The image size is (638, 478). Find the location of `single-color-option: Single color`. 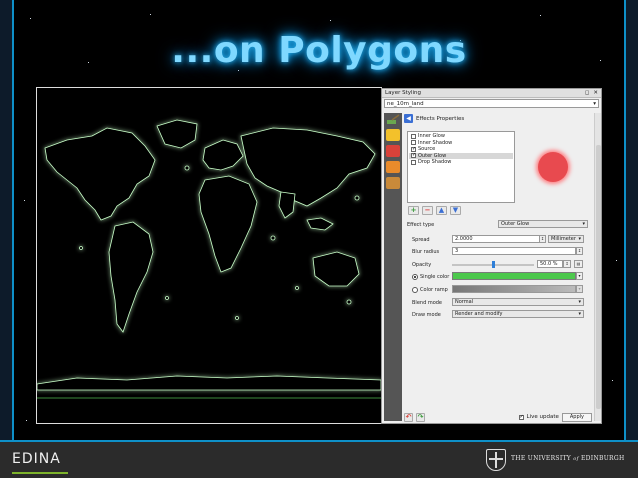

single-color-option: Single color is located at coordinates (430, 276).